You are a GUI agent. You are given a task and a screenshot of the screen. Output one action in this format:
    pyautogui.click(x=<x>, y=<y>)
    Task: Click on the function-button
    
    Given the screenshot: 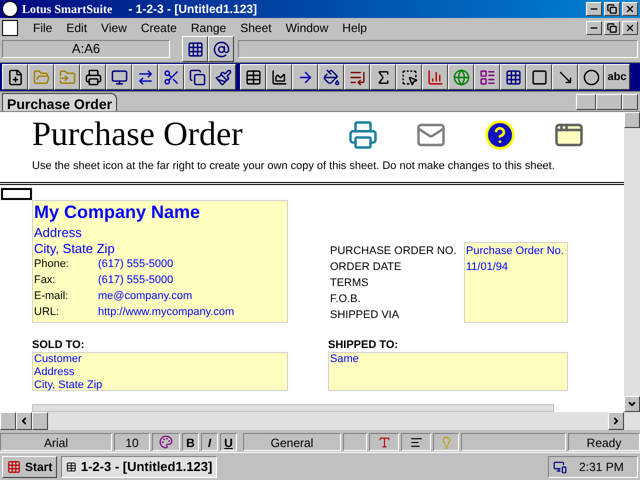 What is the action you would take?
    pyautogui.click(x=221, y=49)
    